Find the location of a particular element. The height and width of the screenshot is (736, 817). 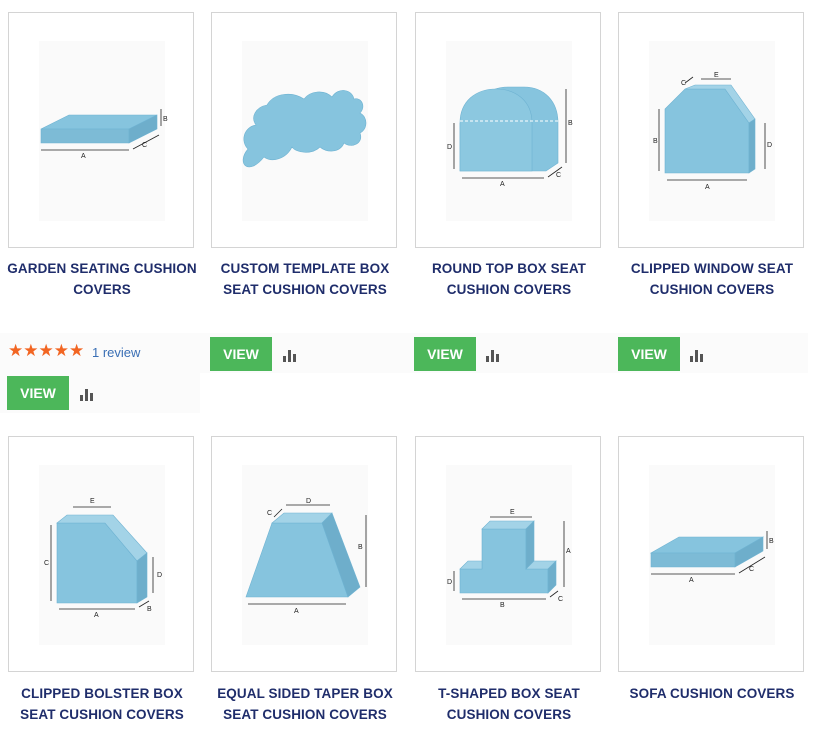

product-image-t-shaped-box: E A D B C is located at coordinates (508, 554).